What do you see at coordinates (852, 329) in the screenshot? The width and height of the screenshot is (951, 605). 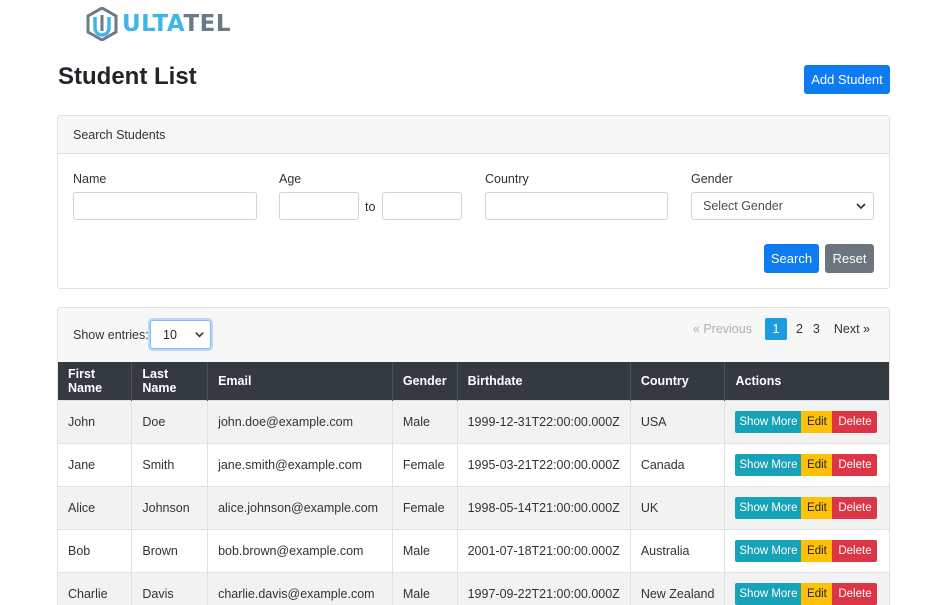 I see `pagination-next: Next »` at bounding box center [852, 329].